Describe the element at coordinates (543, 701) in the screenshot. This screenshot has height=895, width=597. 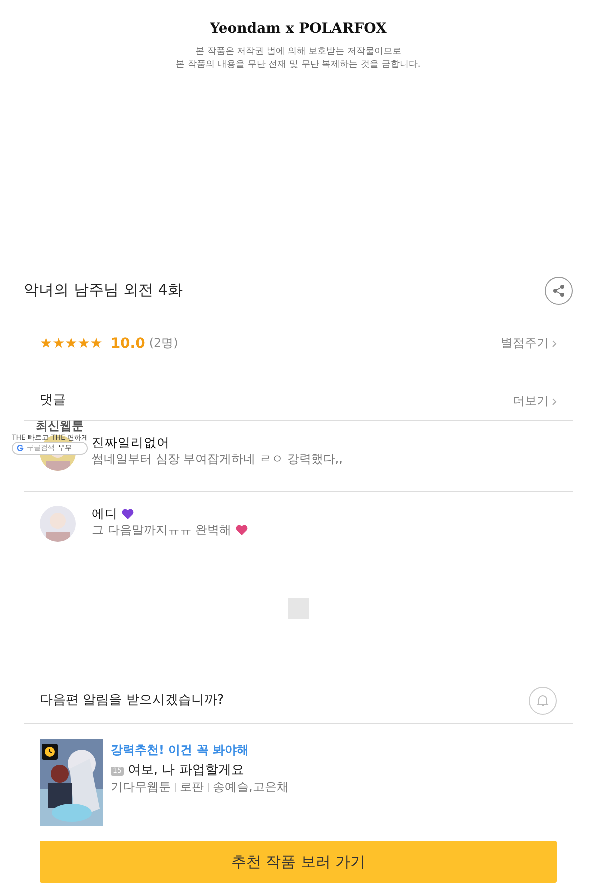
I see `bell-icon` at that location.